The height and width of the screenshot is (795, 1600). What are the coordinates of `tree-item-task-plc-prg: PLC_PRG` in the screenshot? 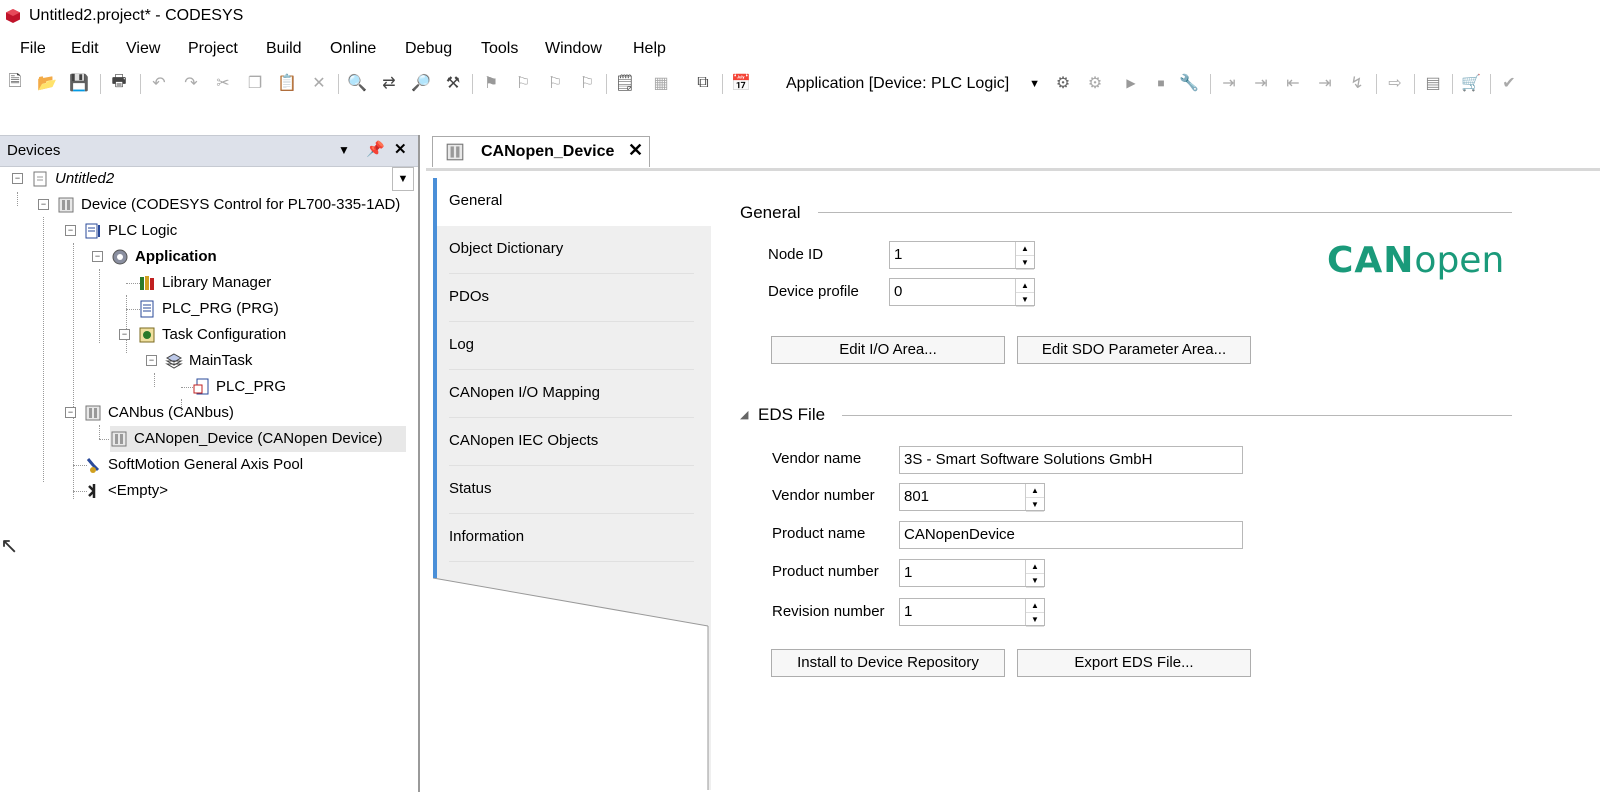 It's located at (239, 387).